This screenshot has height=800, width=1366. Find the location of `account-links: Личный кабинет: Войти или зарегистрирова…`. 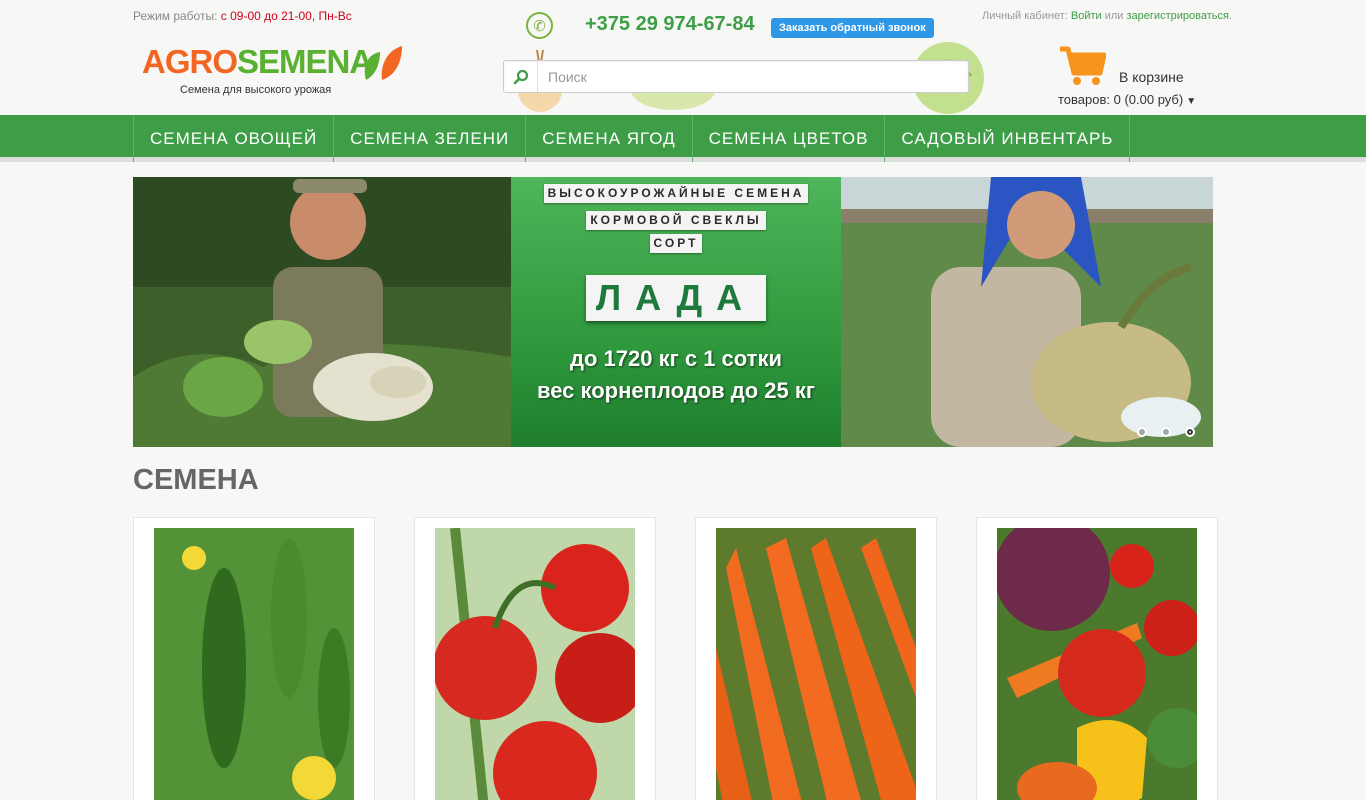

account-links: Личный кабинет: Войти или зарегистрирова… is located at coordinates (1106, 16).